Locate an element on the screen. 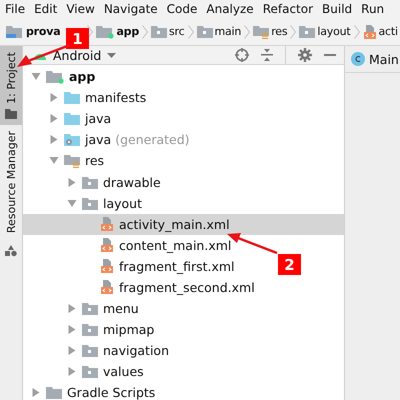  tree-item: mipmap is located at coordinates (90, 329).